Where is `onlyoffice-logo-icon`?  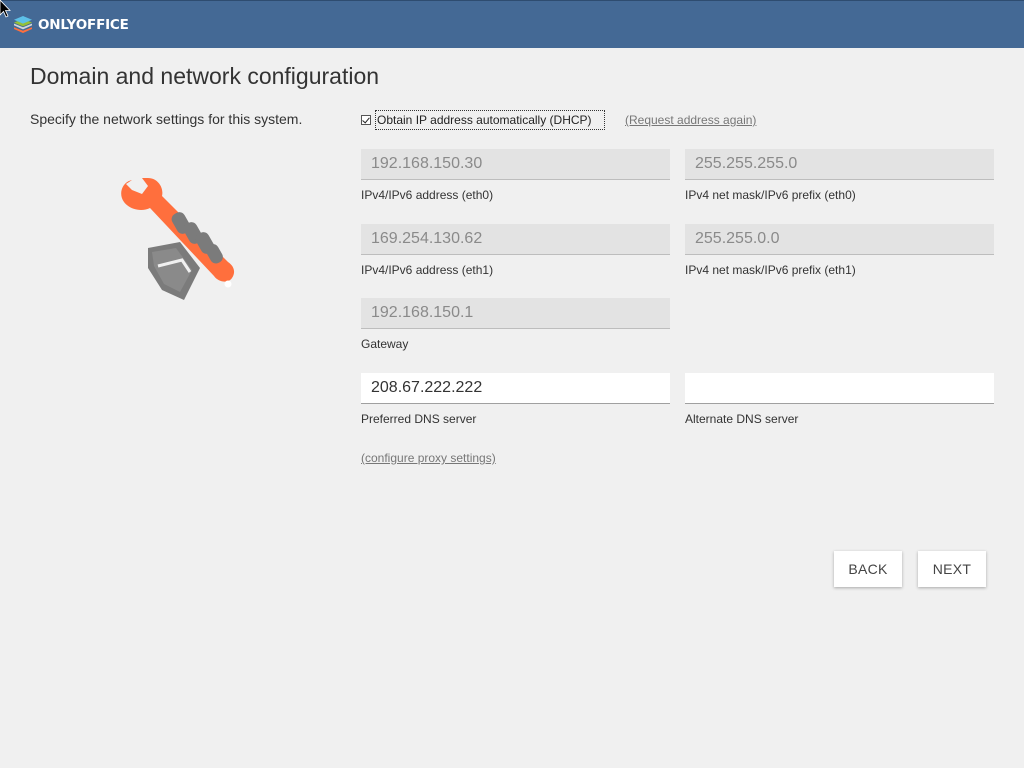
onlyoffice-logo-icon is located at coordinates (23, 24).